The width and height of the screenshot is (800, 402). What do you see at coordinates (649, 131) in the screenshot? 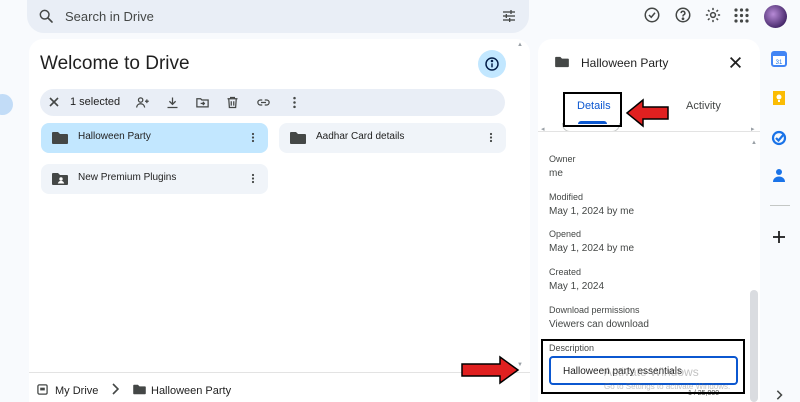
I see `tab-divider` at bounding box center [649, 131].